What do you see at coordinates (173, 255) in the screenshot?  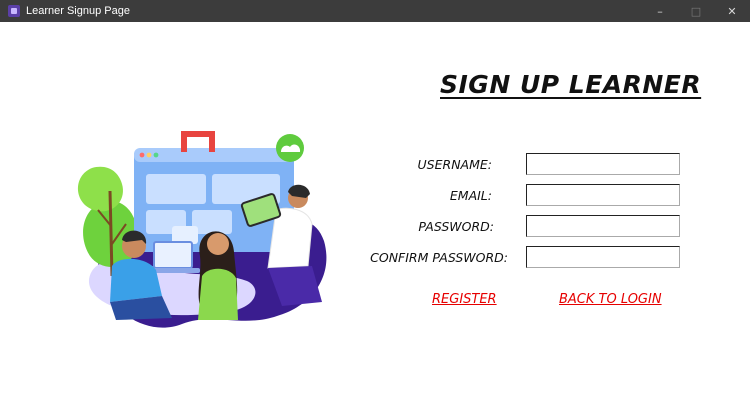 I see `laptop-screen-shape` at bounding box center [173, 255].